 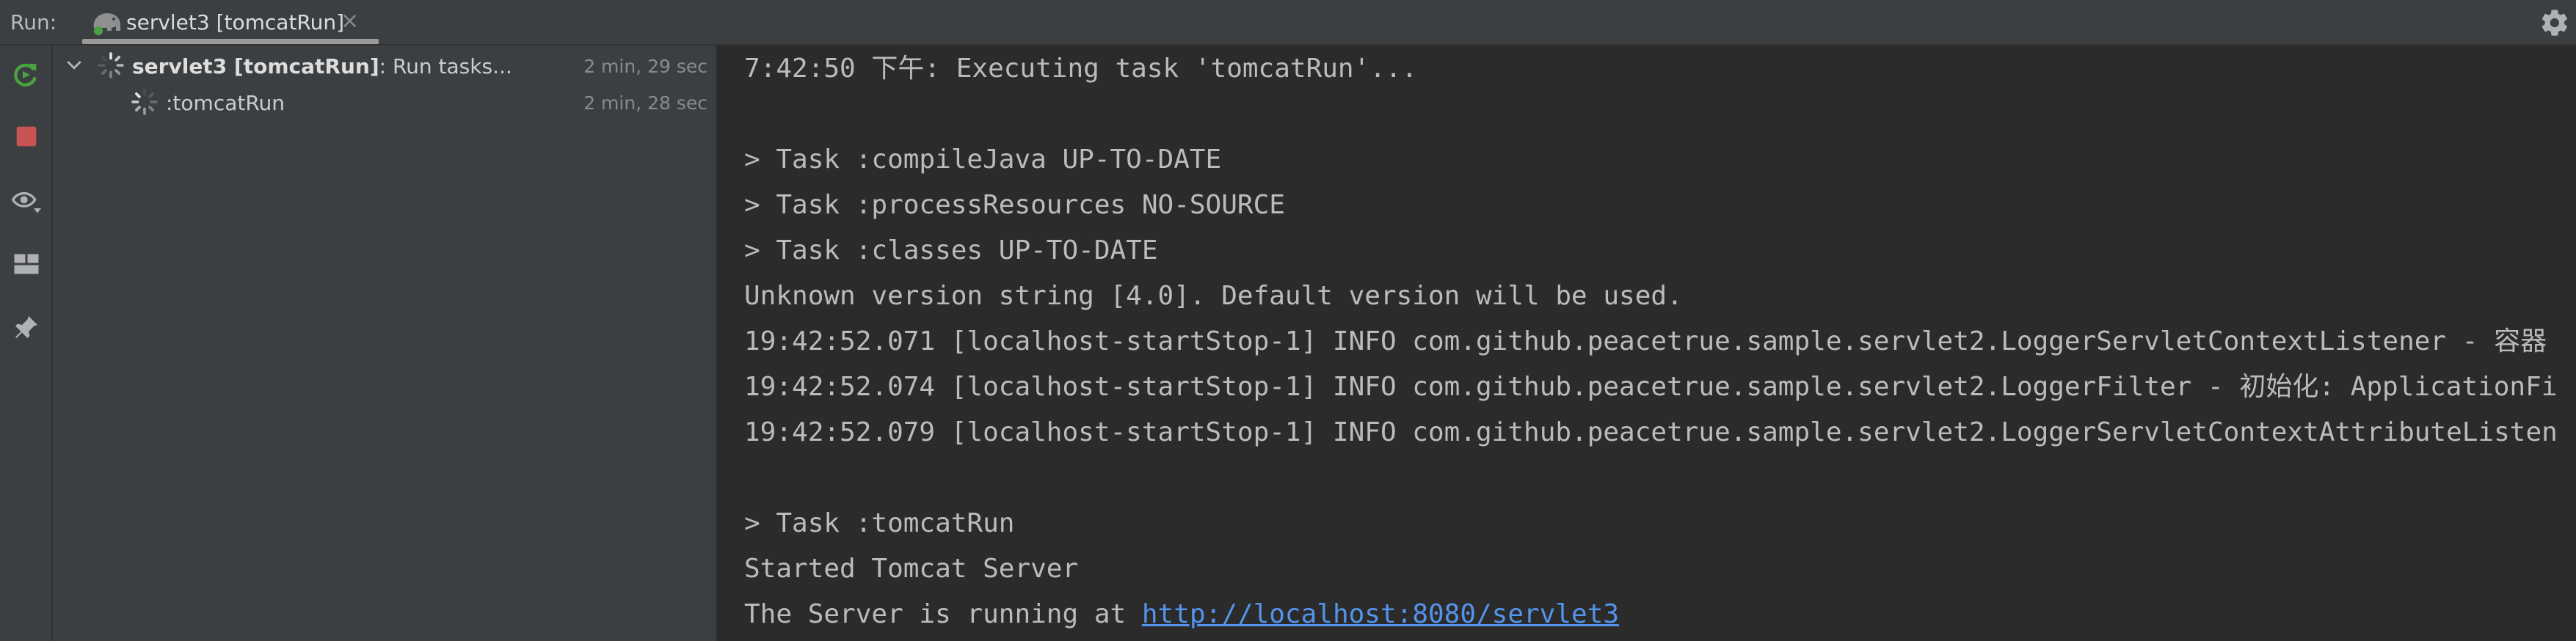 What do you see at coordinates (107, 22) in the screenshot?
I see `gradle-elephant-icon` at bounding box center [107, 22].